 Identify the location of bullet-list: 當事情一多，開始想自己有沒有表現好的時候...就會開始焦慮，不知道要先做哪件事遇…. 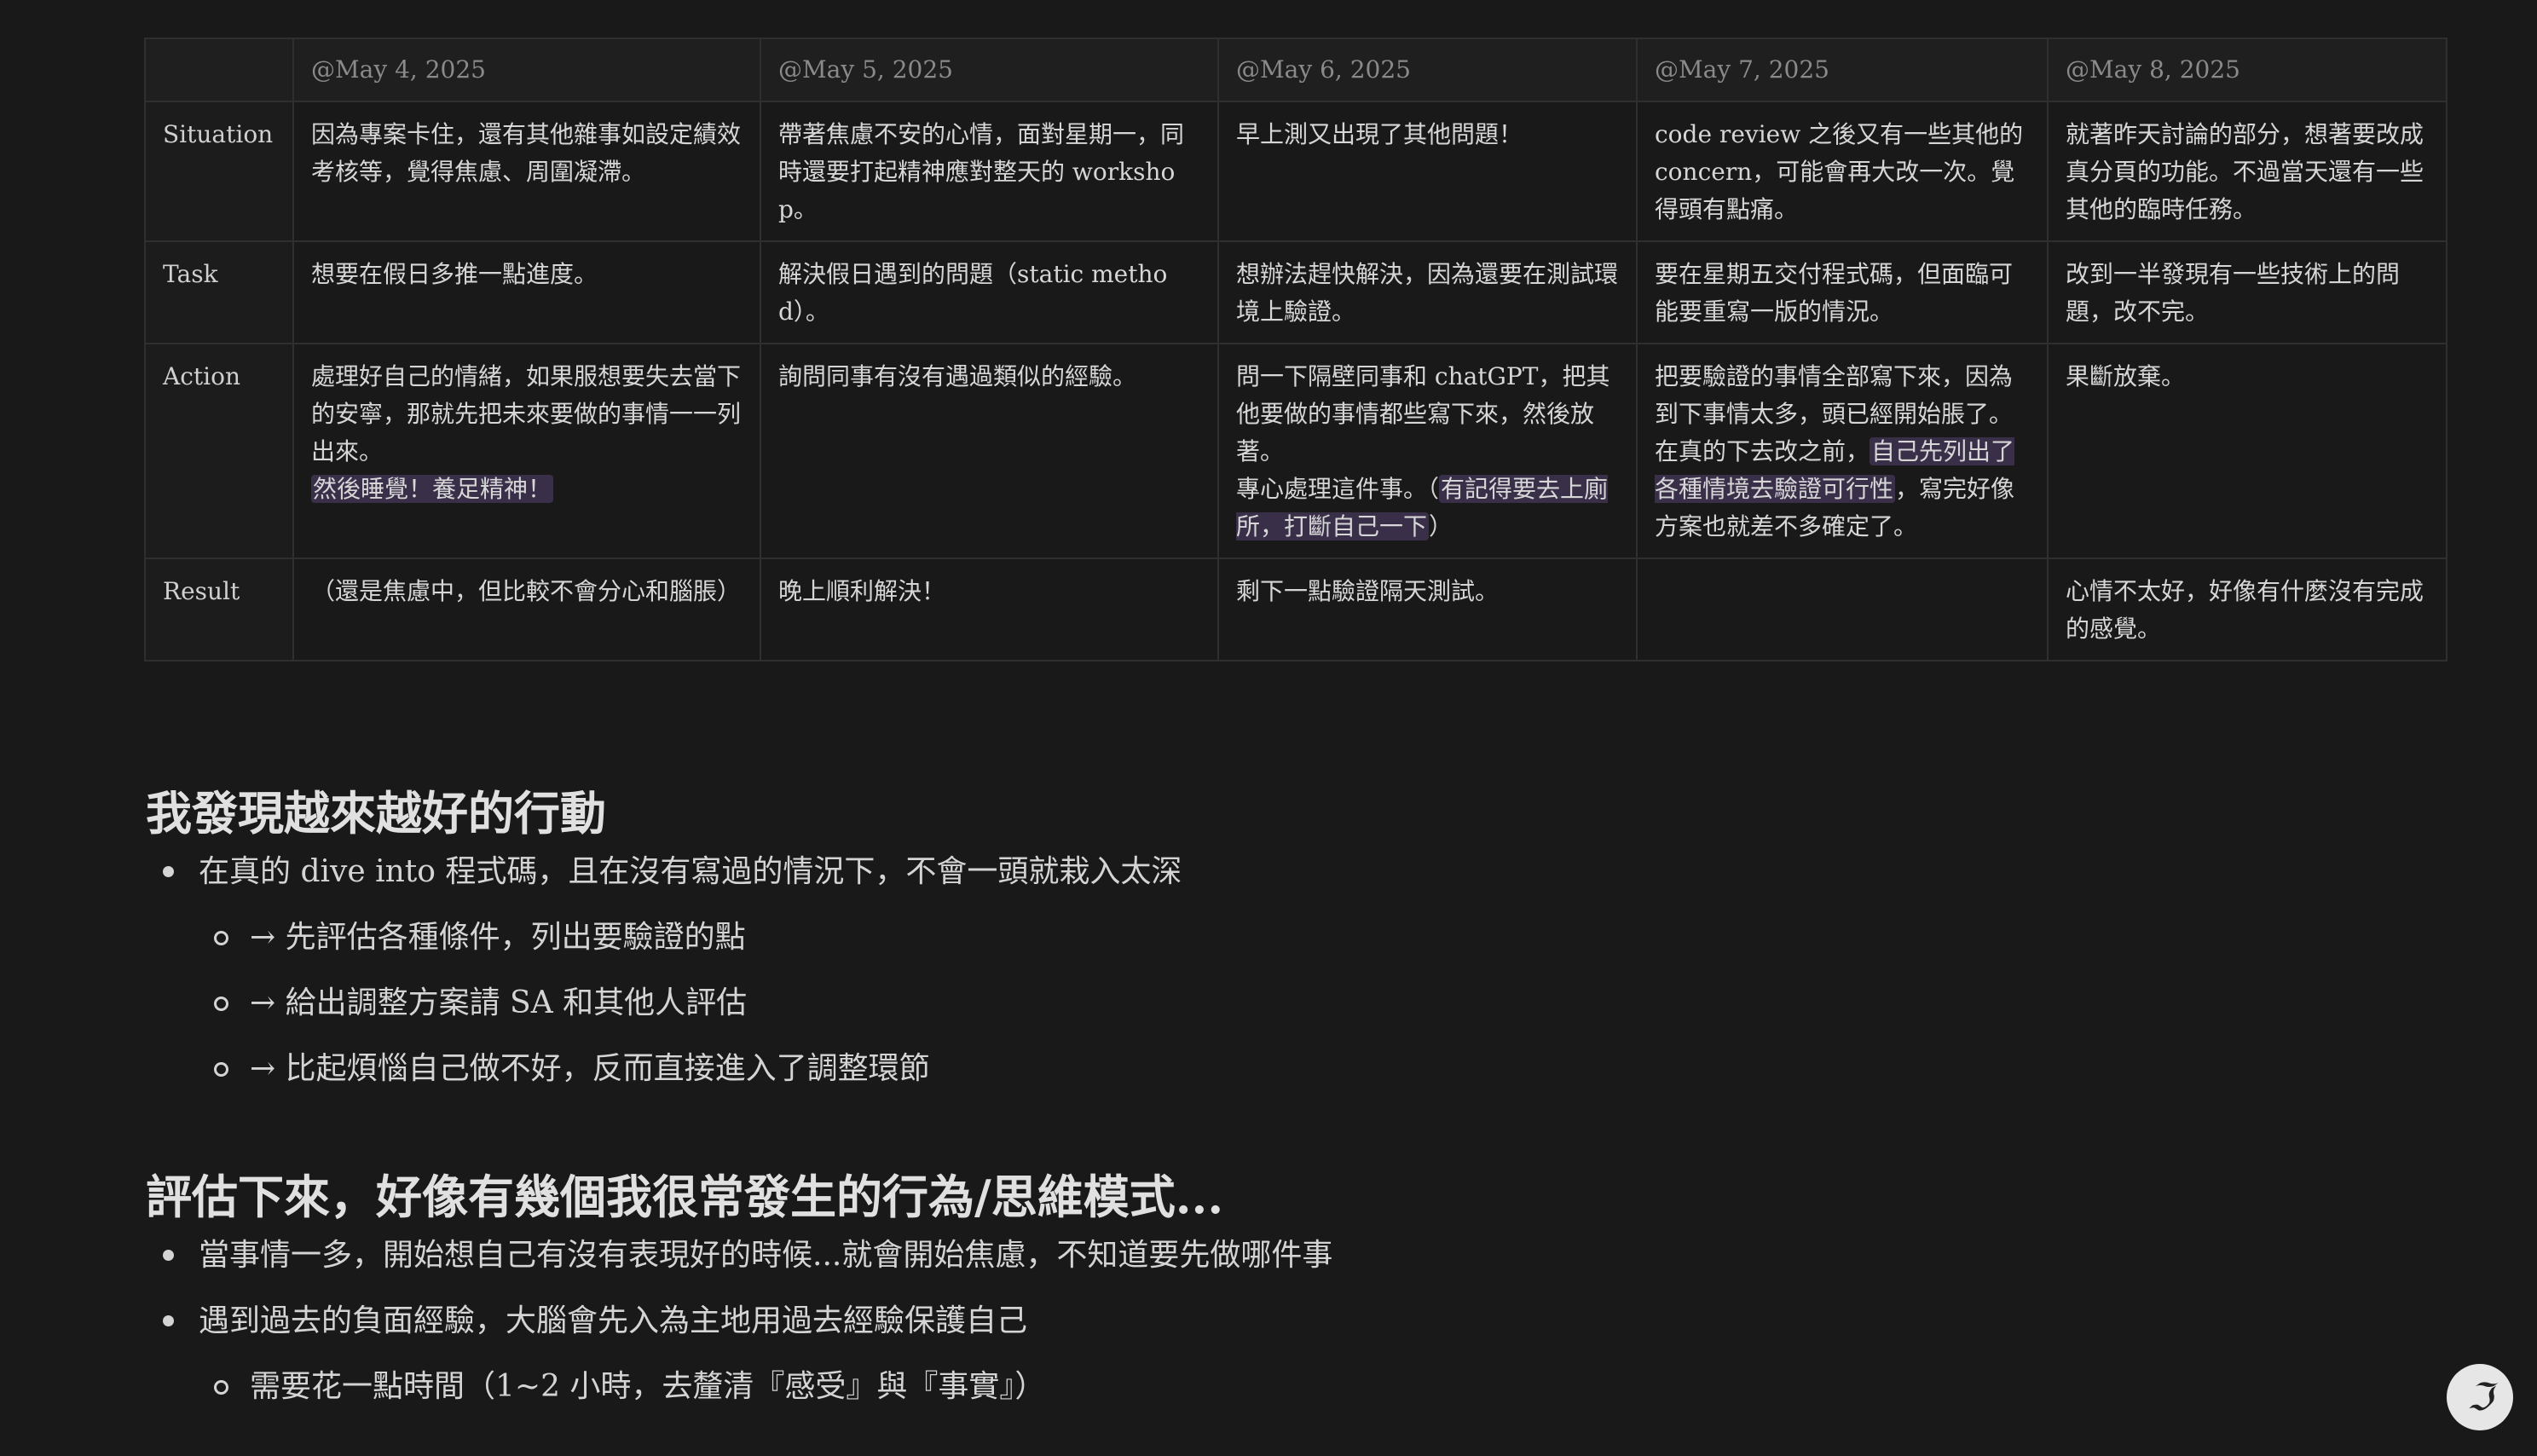
(1254, 1332).